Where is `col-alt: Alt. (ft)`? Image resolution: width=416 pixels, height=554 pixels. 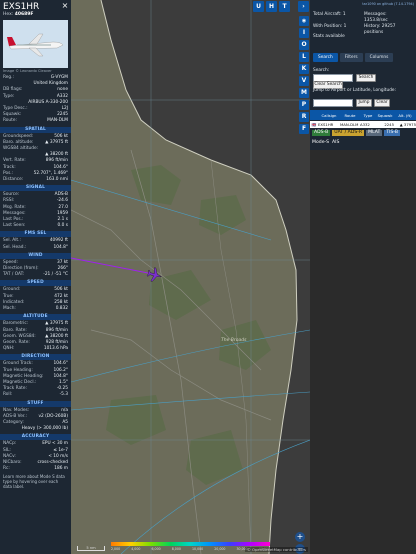 col-alt: Alt. (ft) is located at coordinates (405, 115).